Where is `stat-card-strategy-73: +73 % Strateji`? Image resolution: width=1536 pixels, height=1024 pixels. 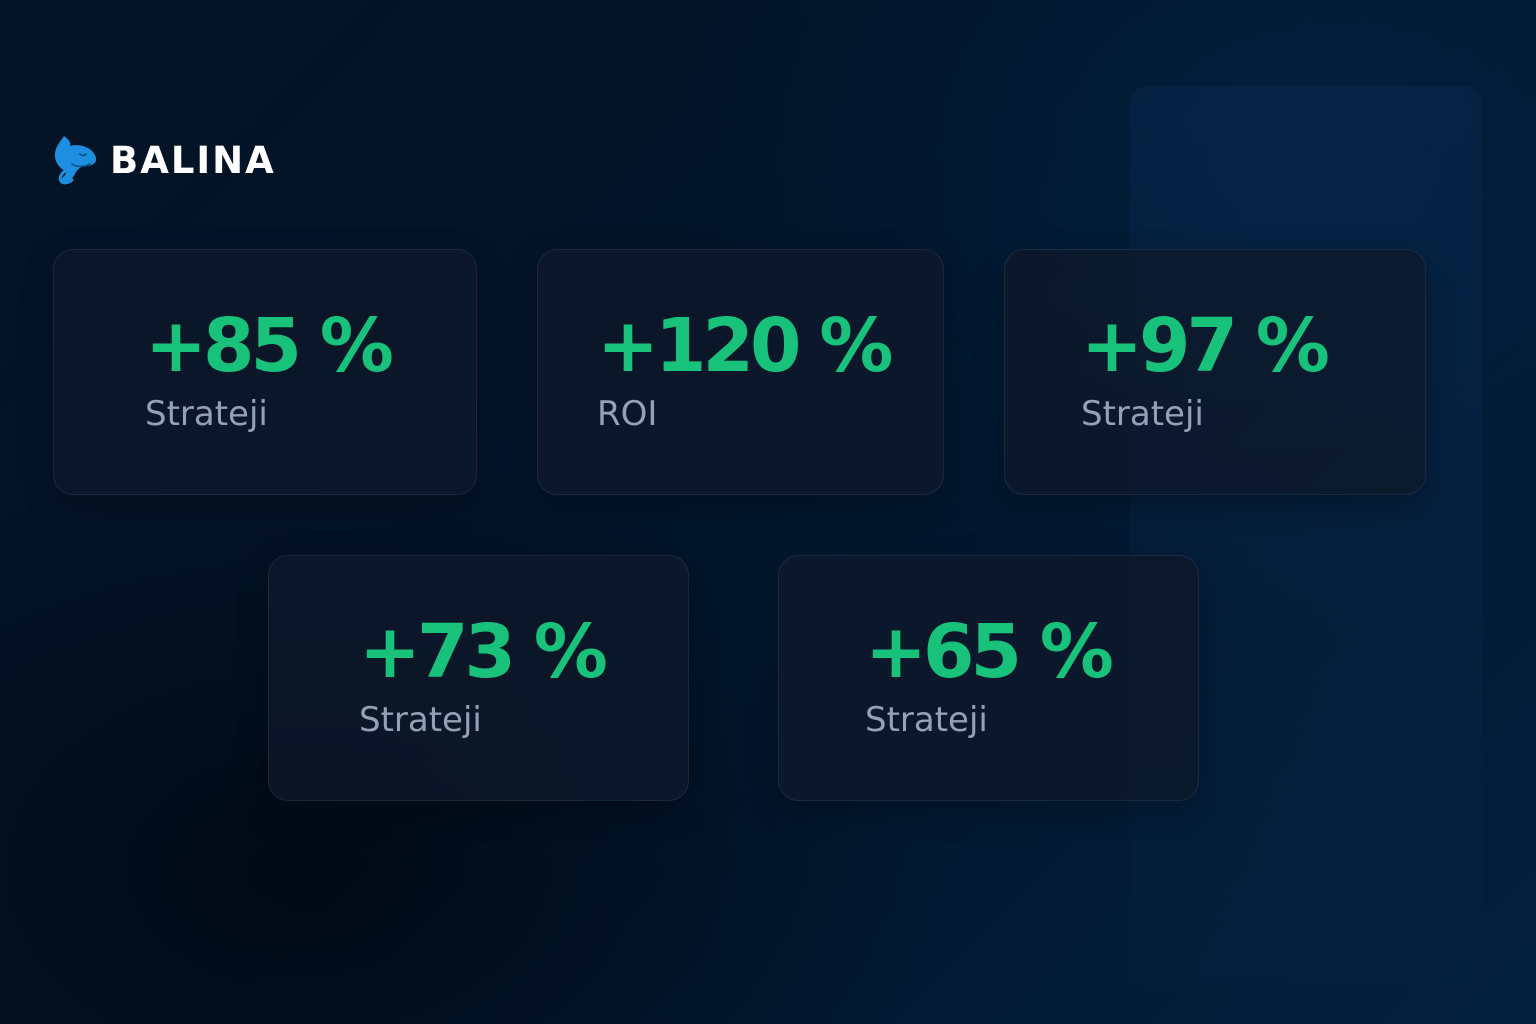 stat-card-strategy-73: +73 % Strateji is located at coordinates (478, 678).